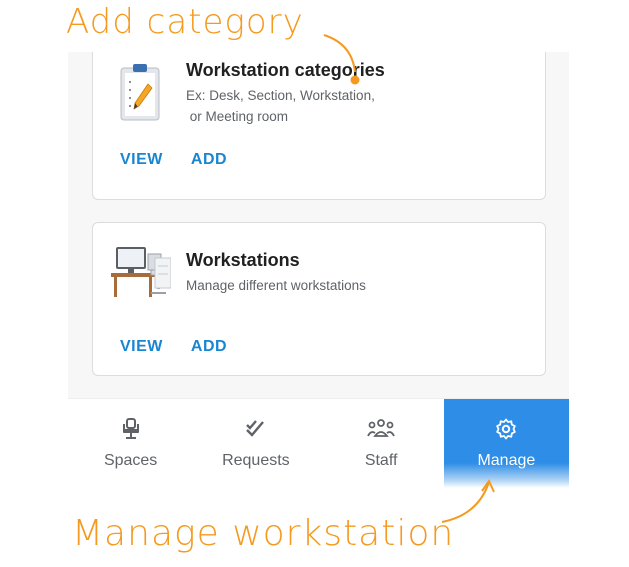  I want to click on nav-tab-staff: Staff, so click(381, 443).